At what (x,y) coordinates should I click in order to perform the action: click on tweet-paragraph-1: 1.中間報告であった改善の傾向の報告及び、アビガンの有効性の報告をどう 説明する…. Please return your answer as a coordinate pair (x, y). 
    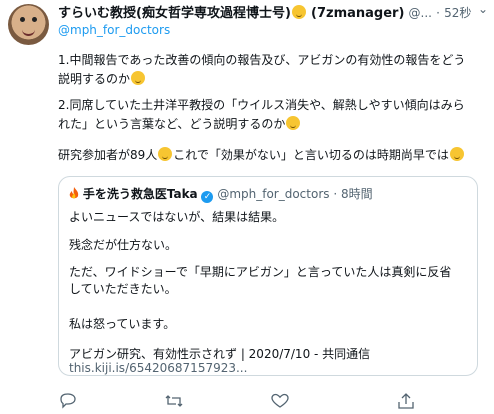
    Looking at the image, I should click on (262, 69).